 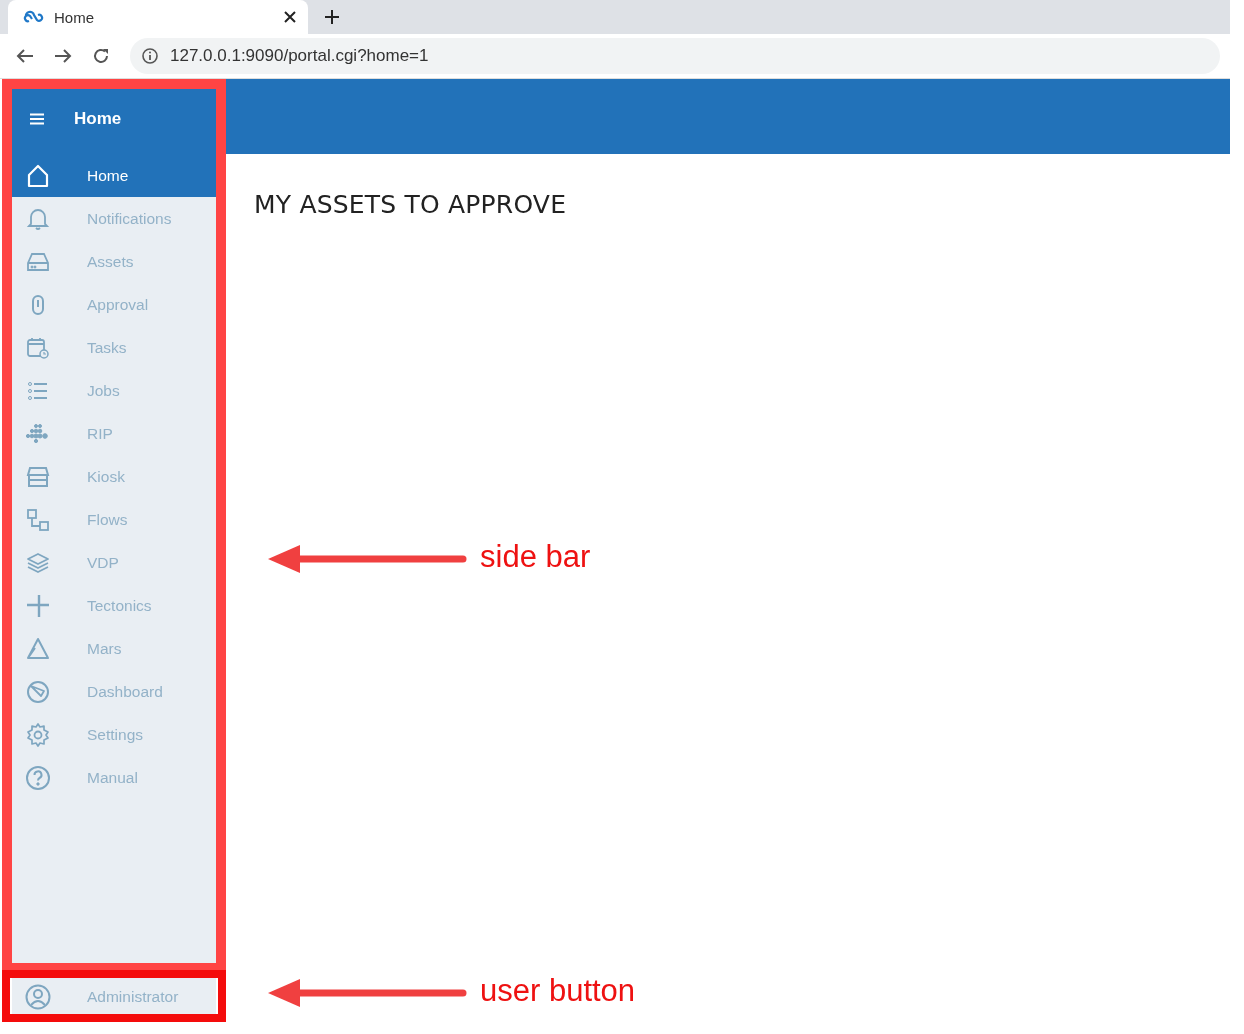 I want to click on browser-tab: Home, so click(x=158, y=17).